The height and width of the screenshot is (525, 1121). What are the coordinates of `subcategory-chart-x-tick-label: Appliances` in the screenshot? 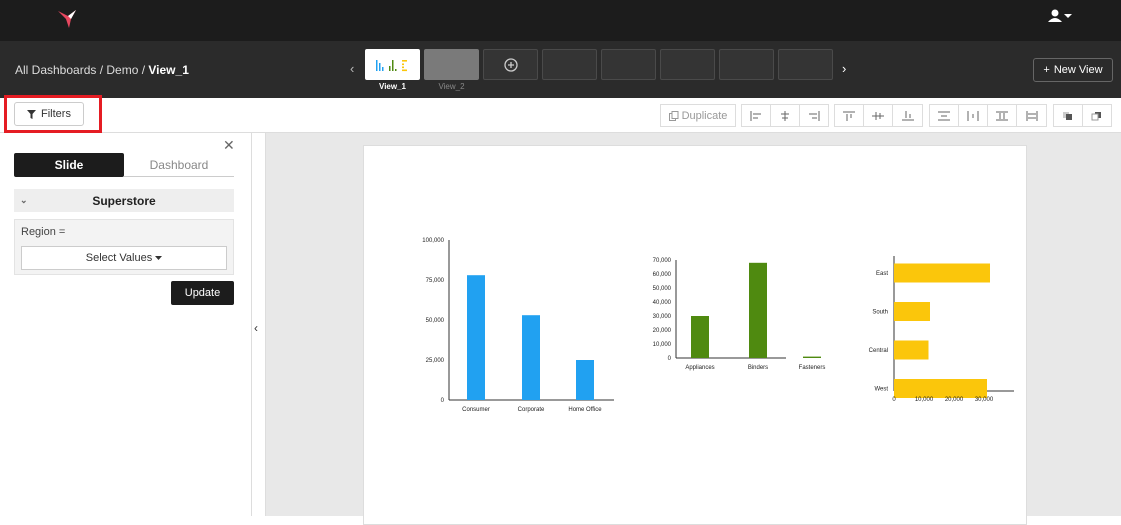 It's located at (699, 368).